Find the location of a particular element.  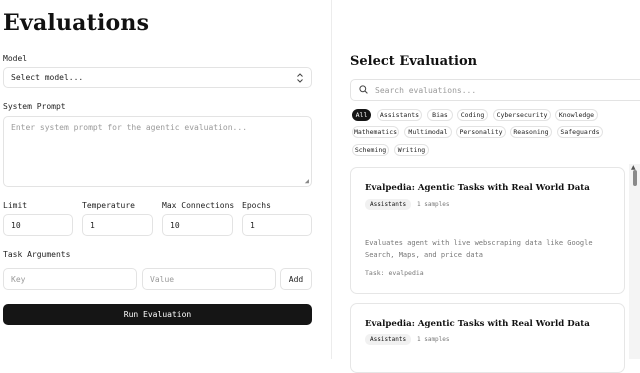

system-prompt-label: System Prompt is located at coordinates (34, 106).